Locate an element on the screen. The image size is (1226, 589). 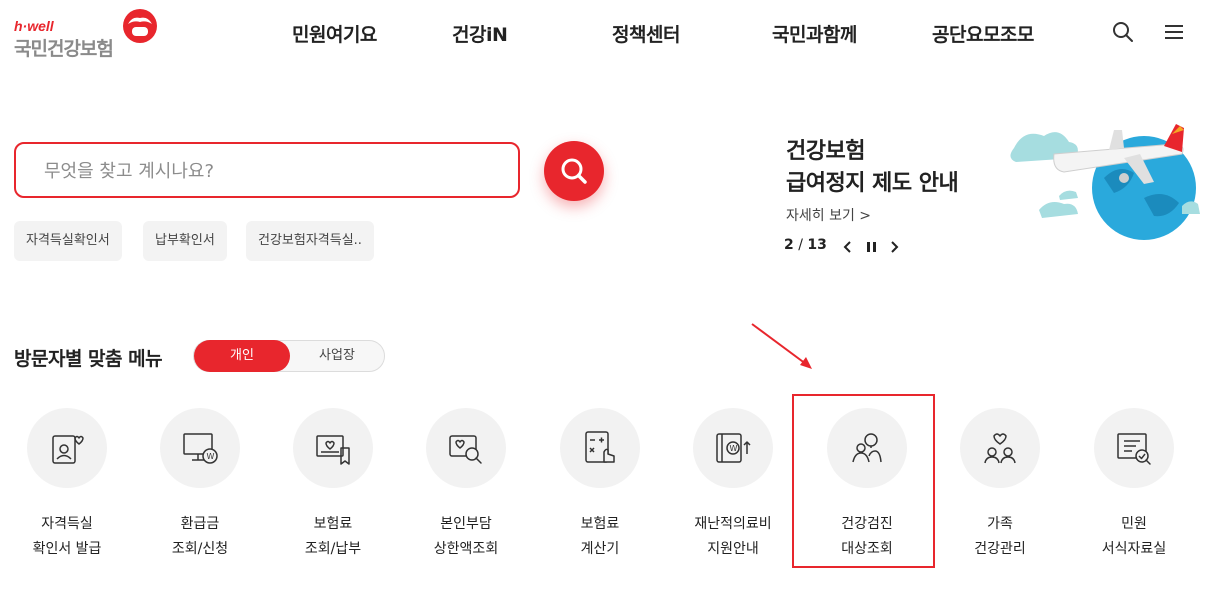
banner-title: 건강보험 급여정지 제도 안내 is located at coordinates (872, 168).